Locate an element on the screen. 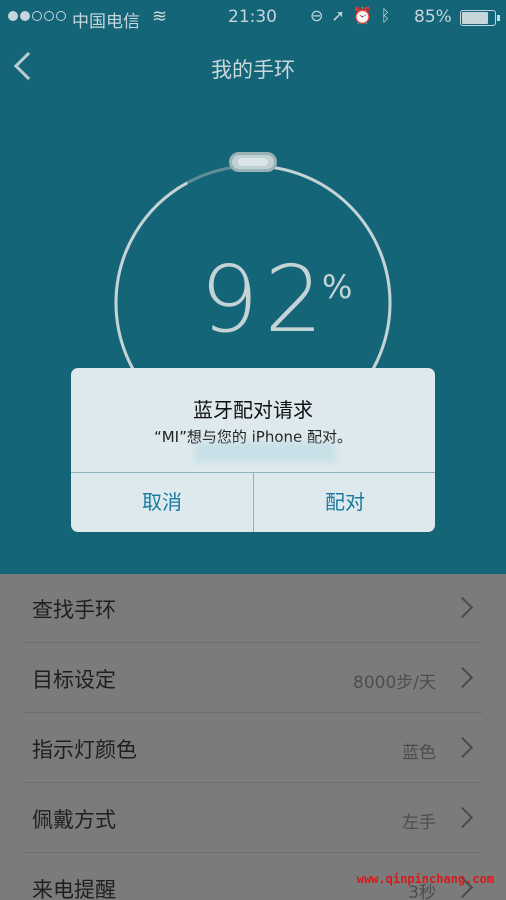  page-title: 我的手环 is located at coordinates (253, 70).